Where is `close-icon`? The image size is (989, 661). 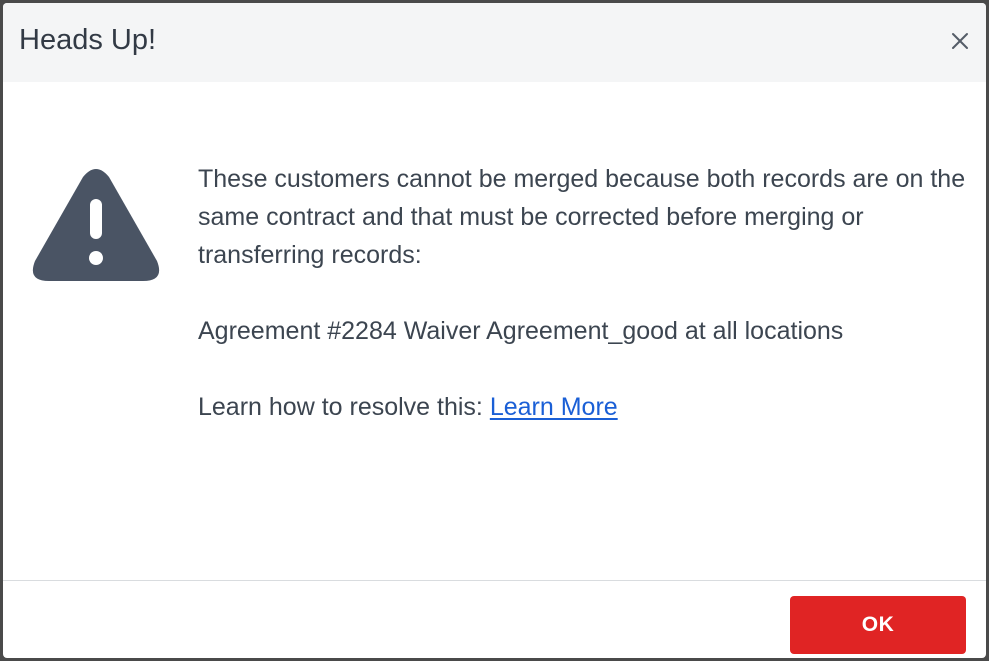 close-icon is located at coordinates (960, 41).